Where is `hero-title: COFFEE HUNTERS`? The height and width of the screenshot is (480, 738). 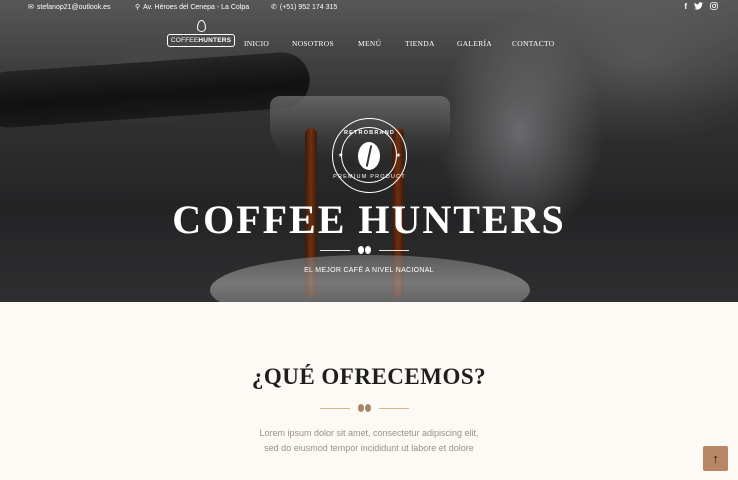
hero-title: COFFEE HUNTERS is located at coordinates (369, 219).